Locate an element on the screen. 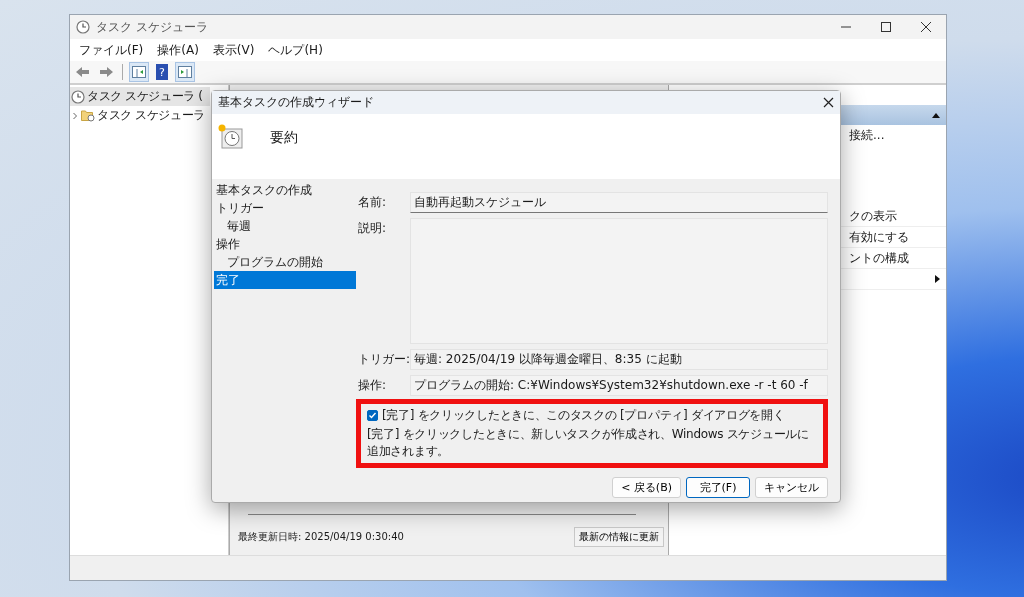 The height and width of the screenshot is (597, 1024). checkbox is located at coordinates (372, 415).